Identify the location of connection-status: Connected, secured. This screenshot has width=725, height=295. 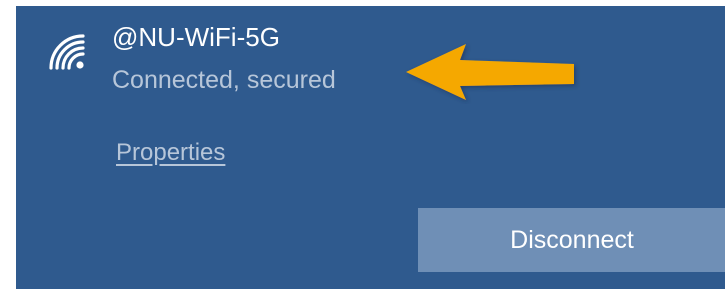
(224, 80).